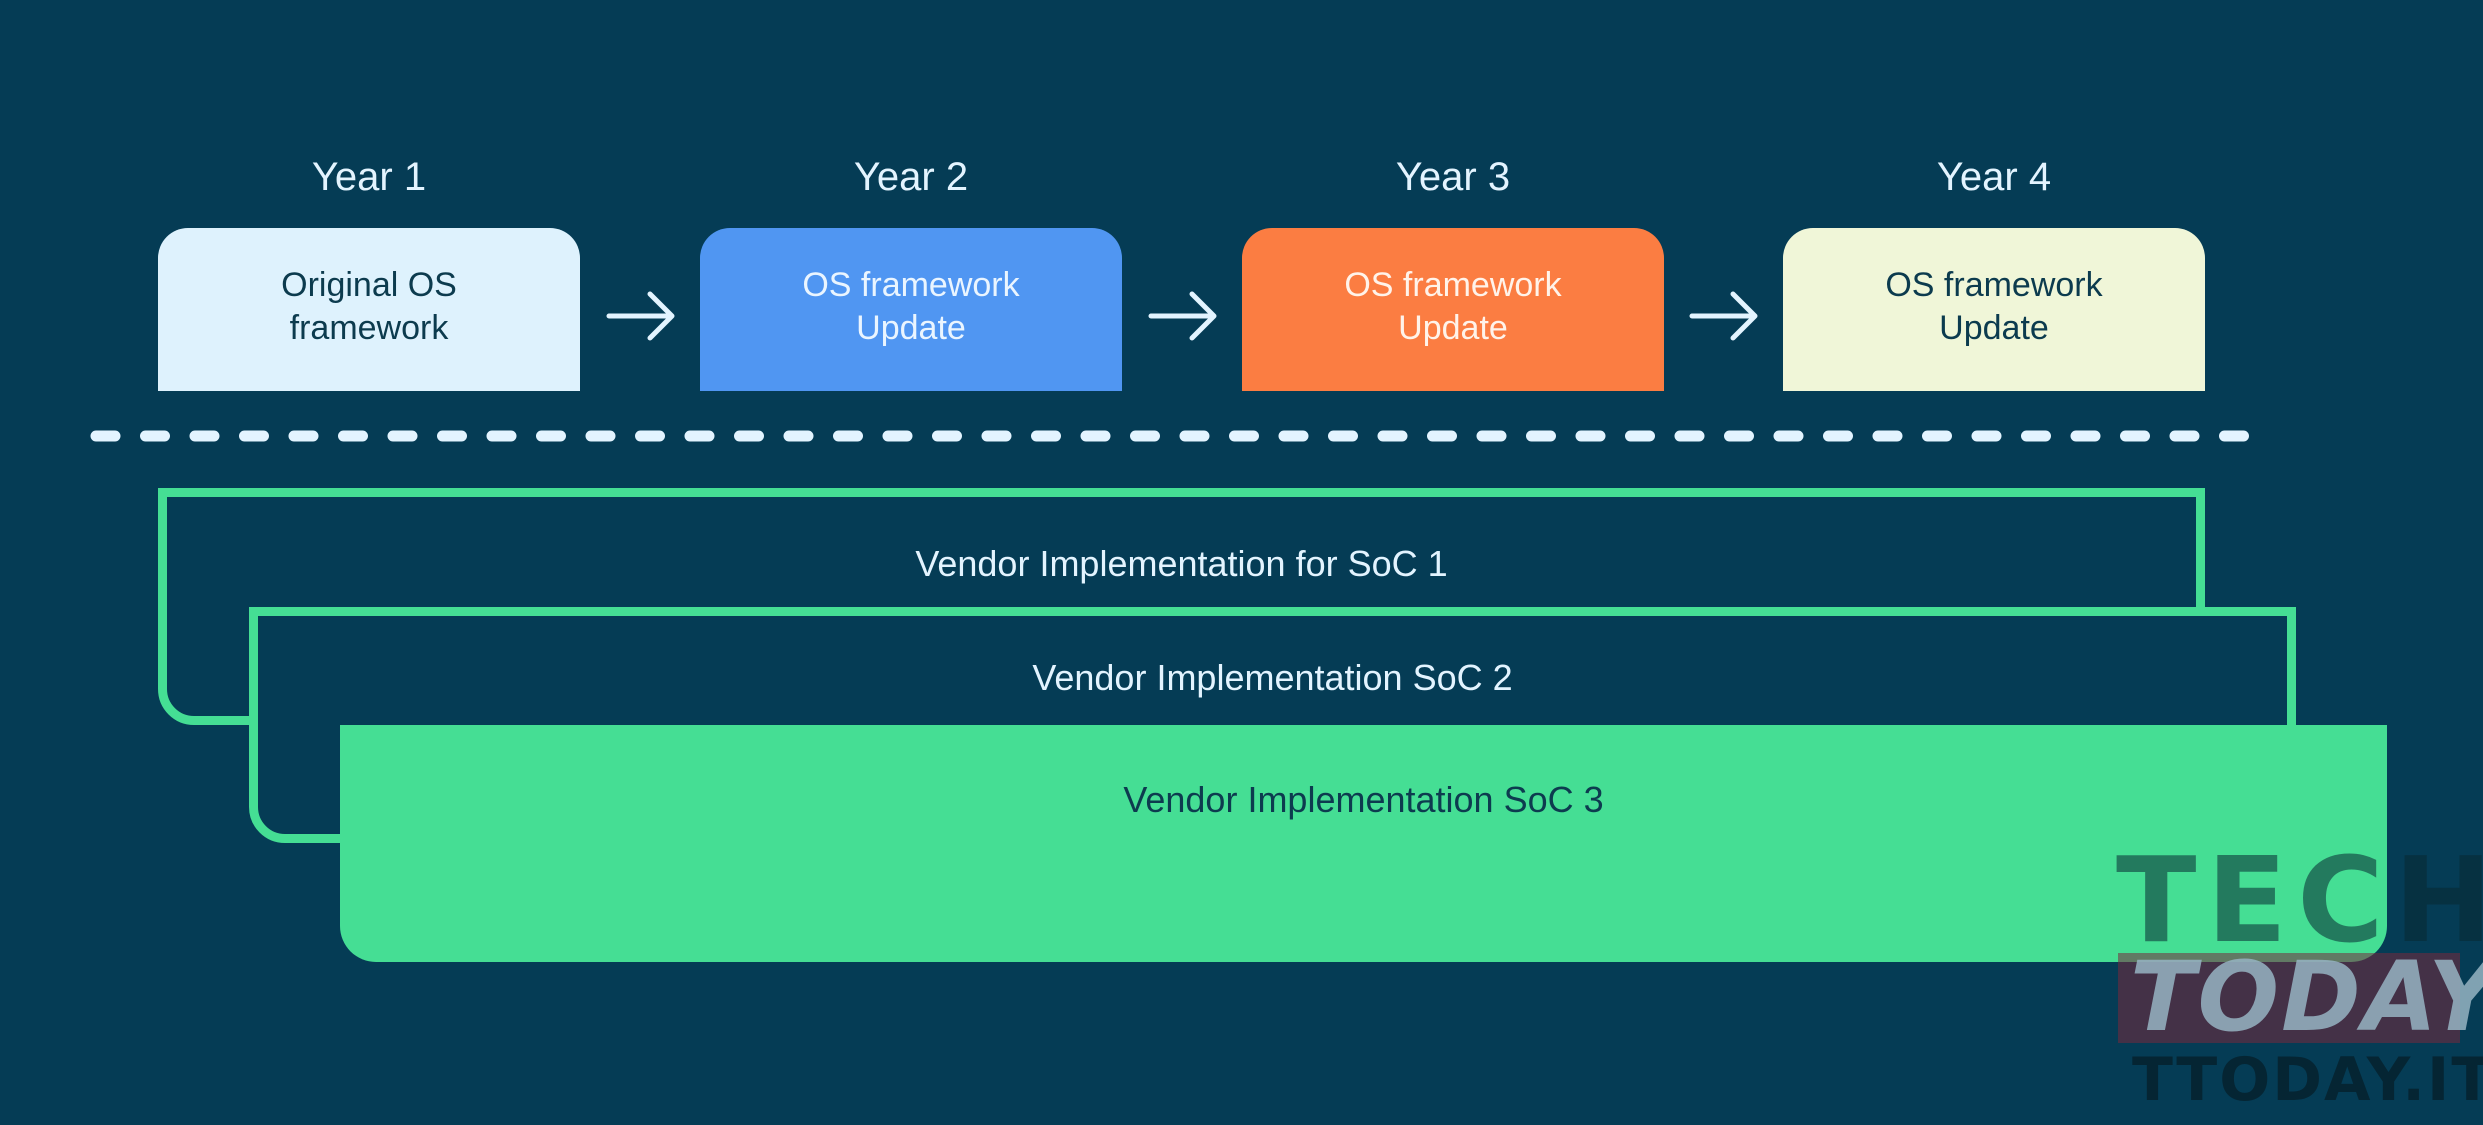 This screenshot has height=1125, width=2483. Describe the element at coordinates (1363, 799) in the screenshot. I see `vendor-soc-3-label: Vendor Implementation SoC 3` at that location.